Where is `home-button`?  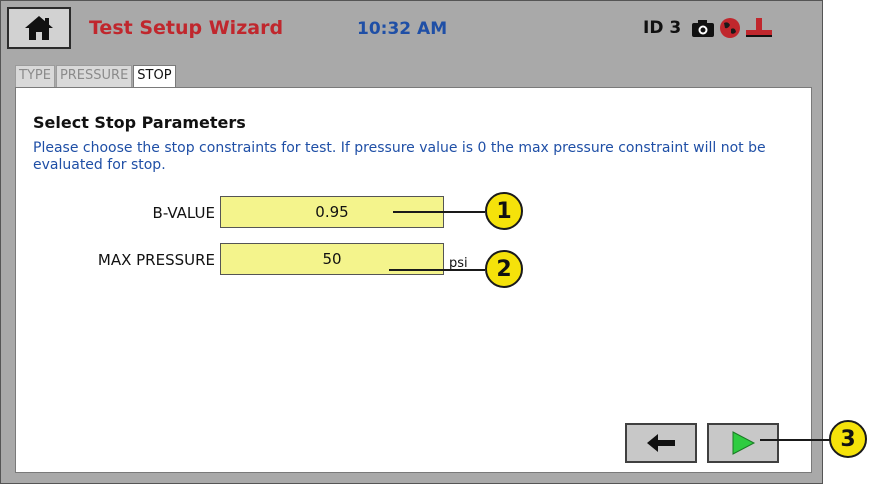 home-button is located at coordinates (39, 28).